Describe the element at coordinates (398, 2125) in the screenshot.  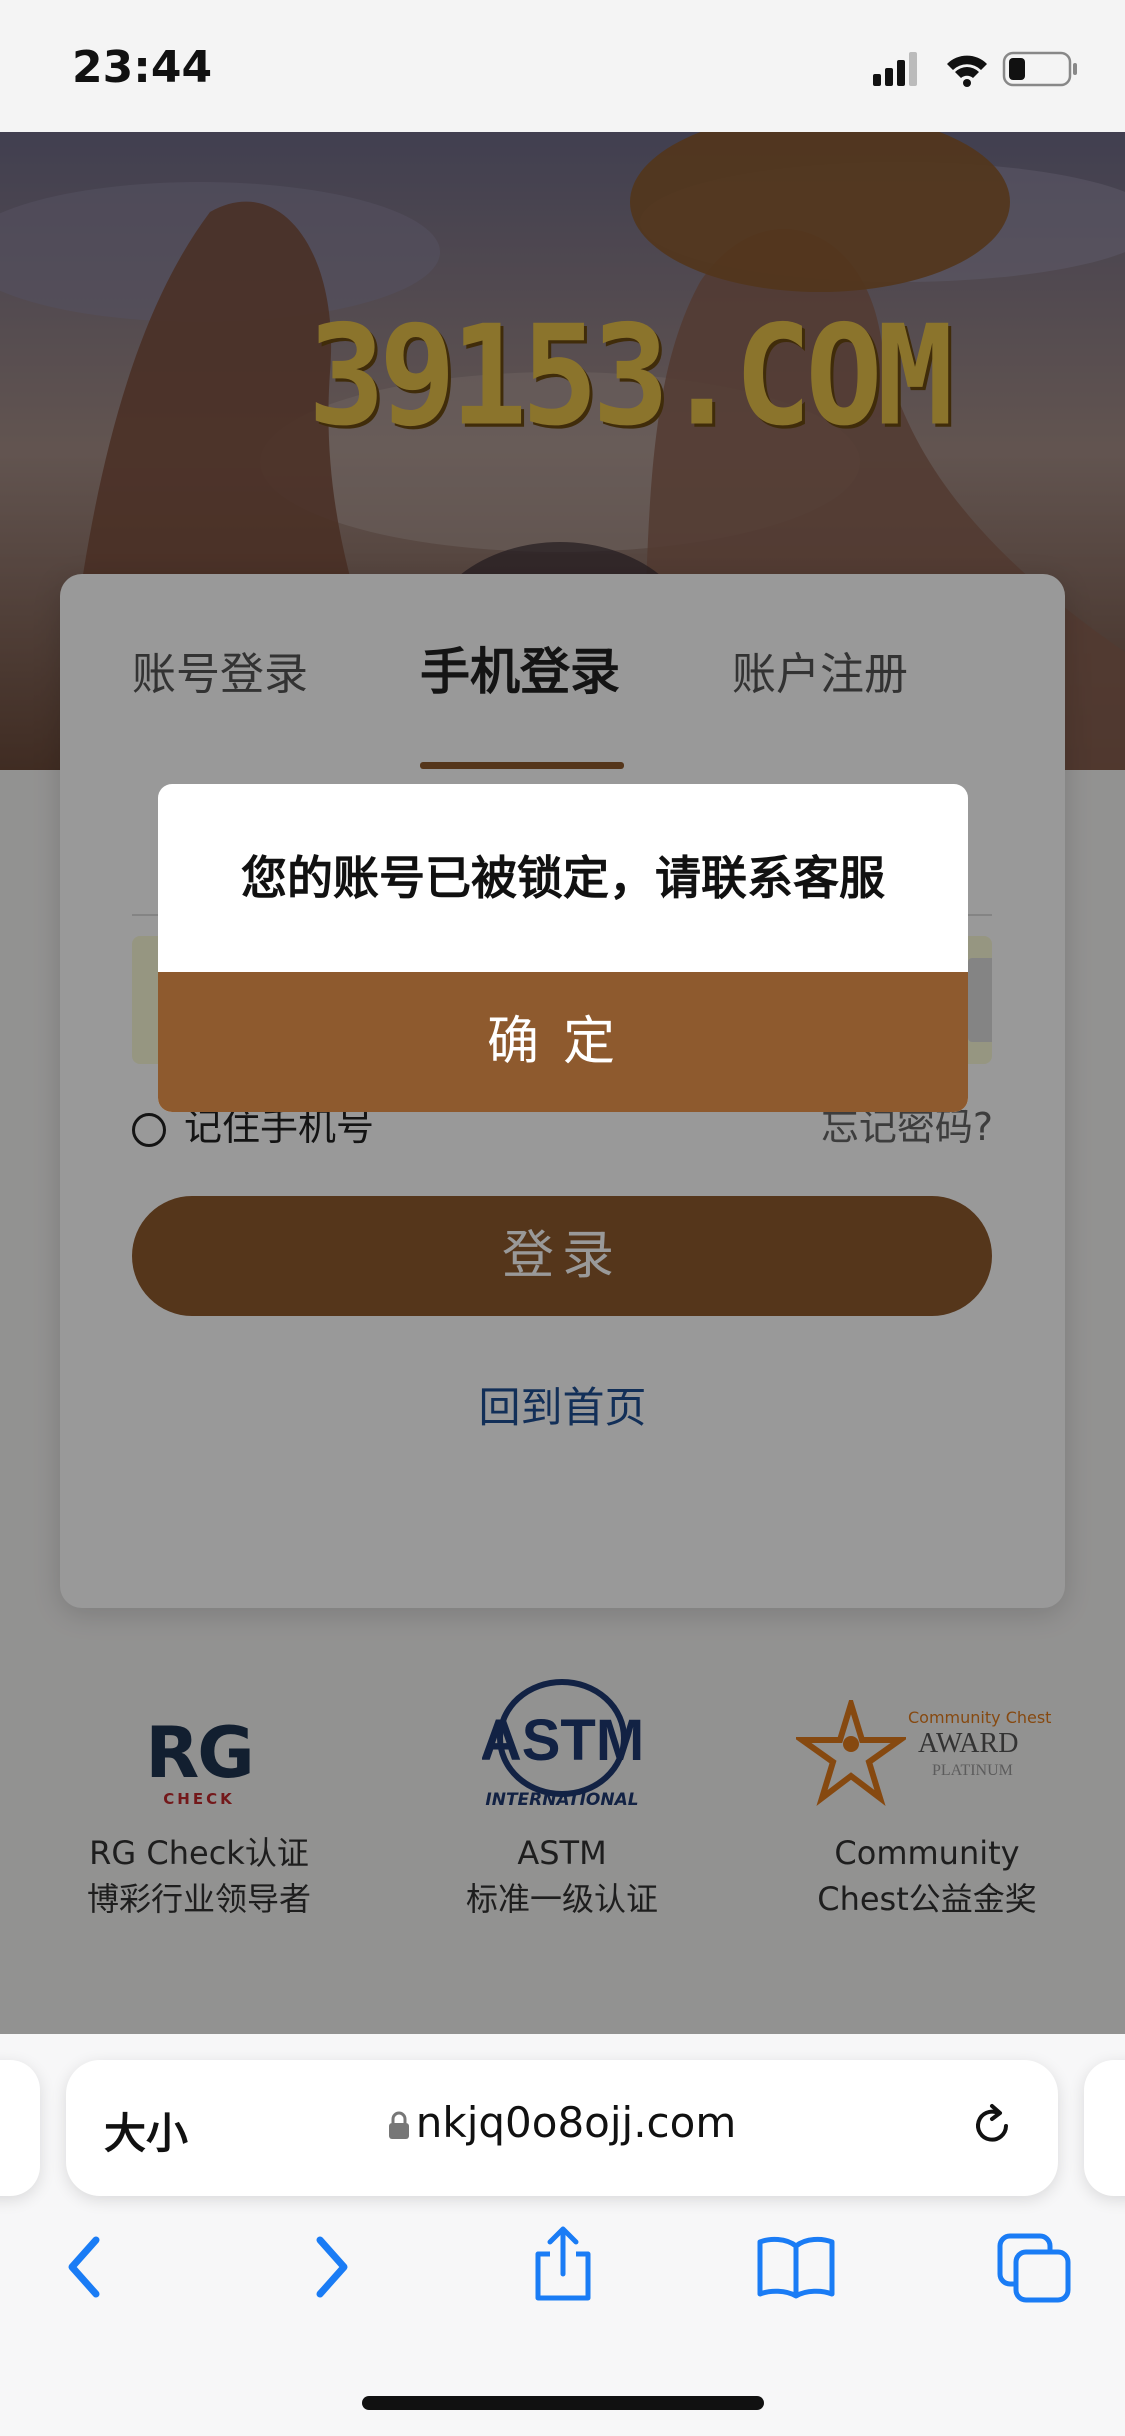
I see `lock-icon` at that location.